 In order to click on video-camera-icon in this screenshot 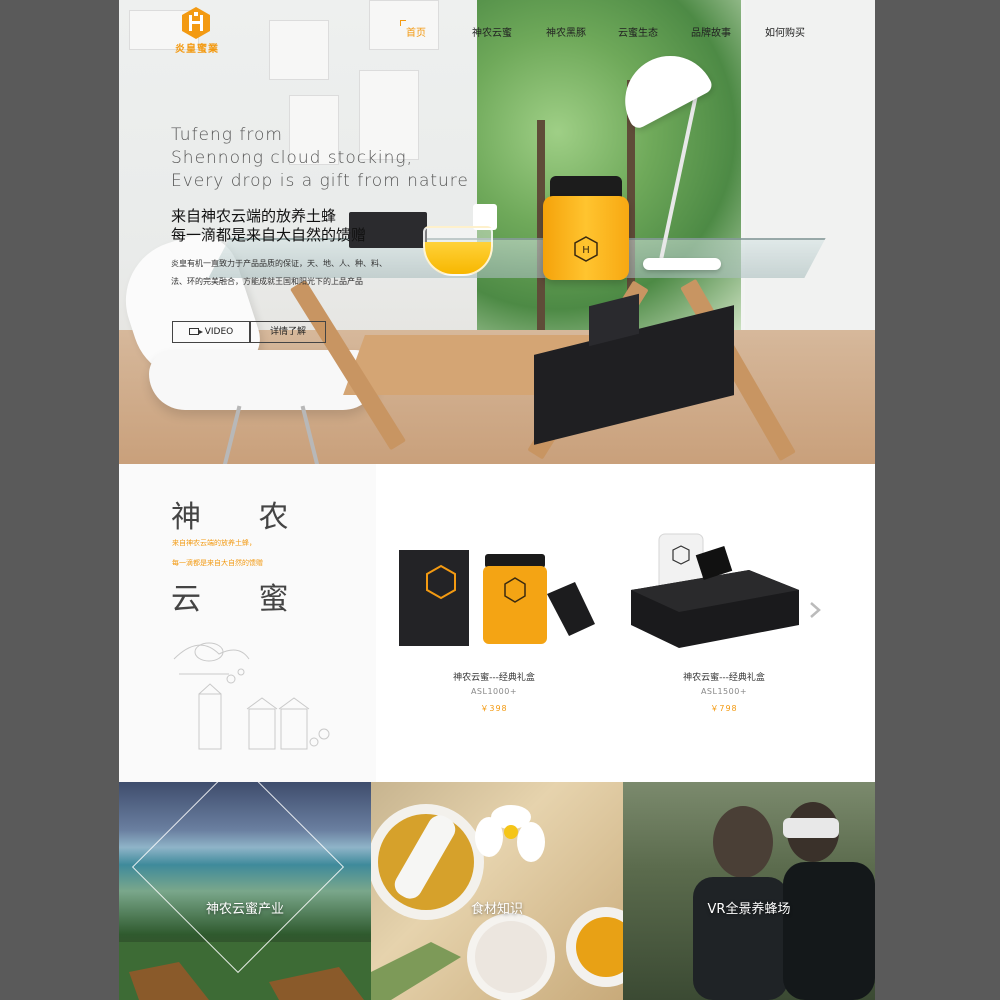, I will do `click(195, 331)`.